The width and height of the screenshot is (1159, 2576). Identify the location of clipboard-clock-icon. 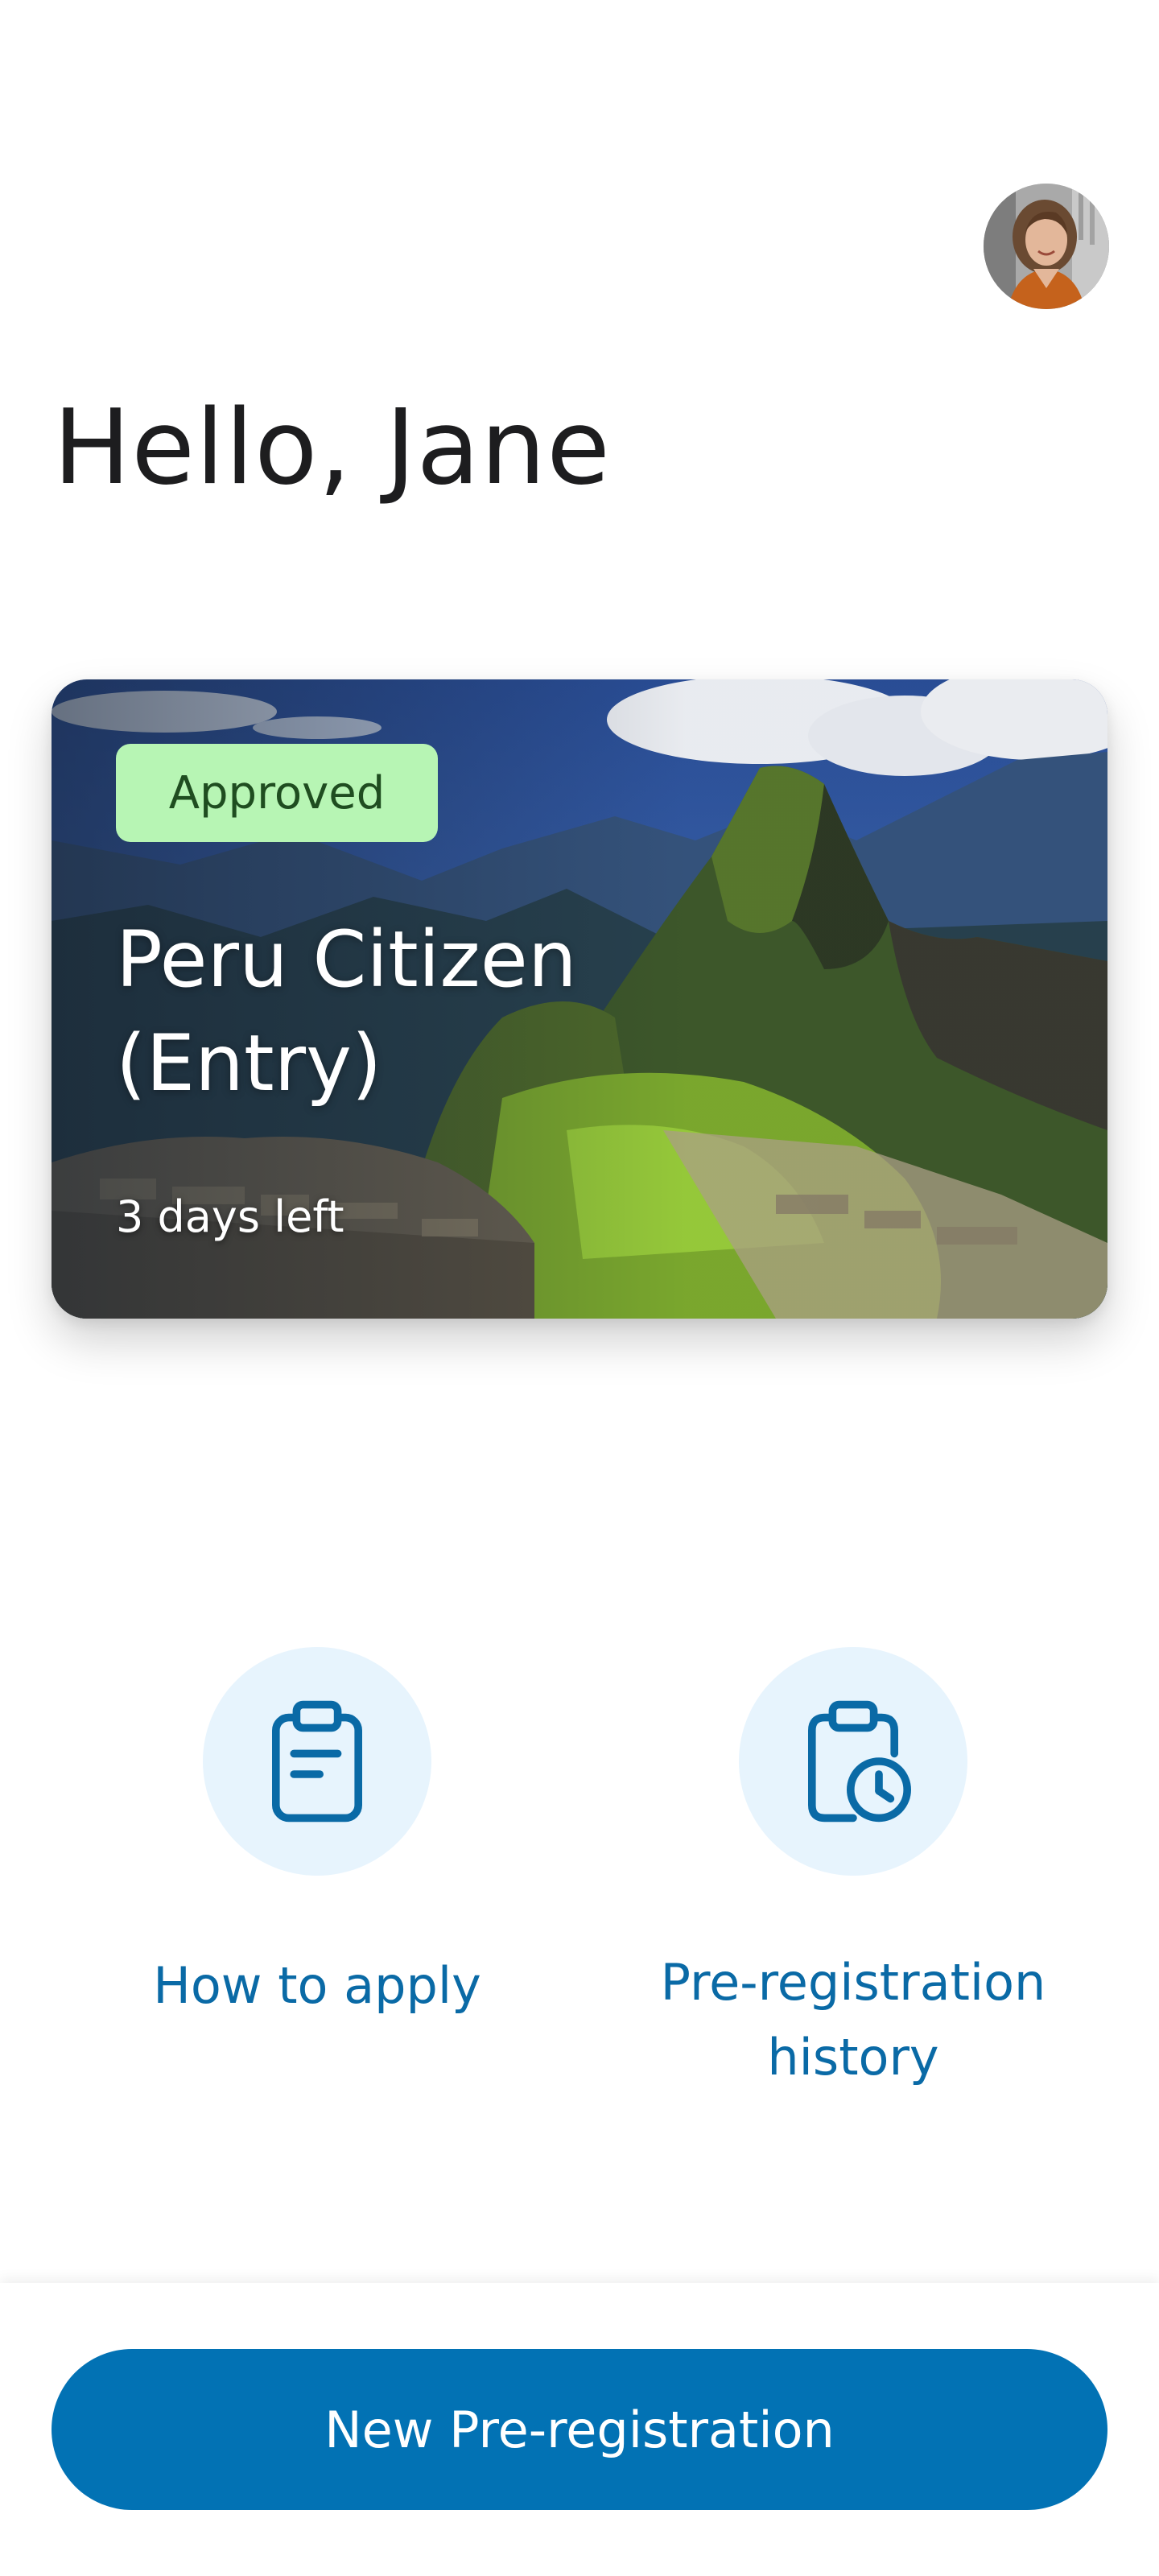
(859, 1762).